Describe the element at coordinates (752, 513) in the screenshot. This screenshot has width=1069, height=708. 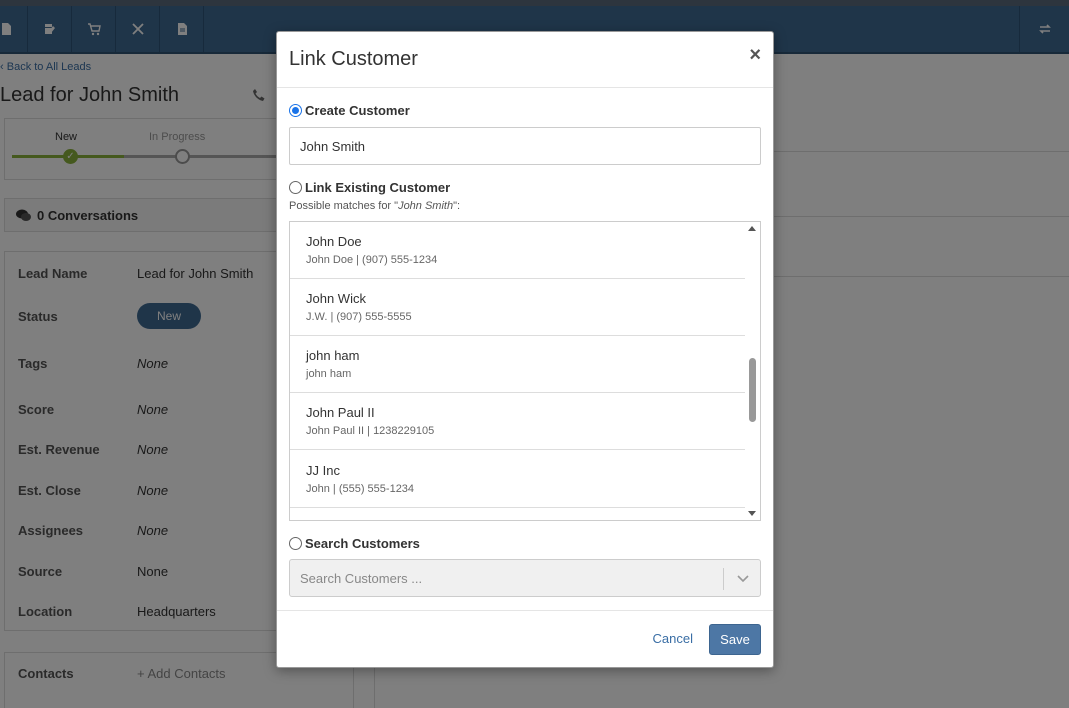
I see `scroll-down-arrow-icon` at that location.